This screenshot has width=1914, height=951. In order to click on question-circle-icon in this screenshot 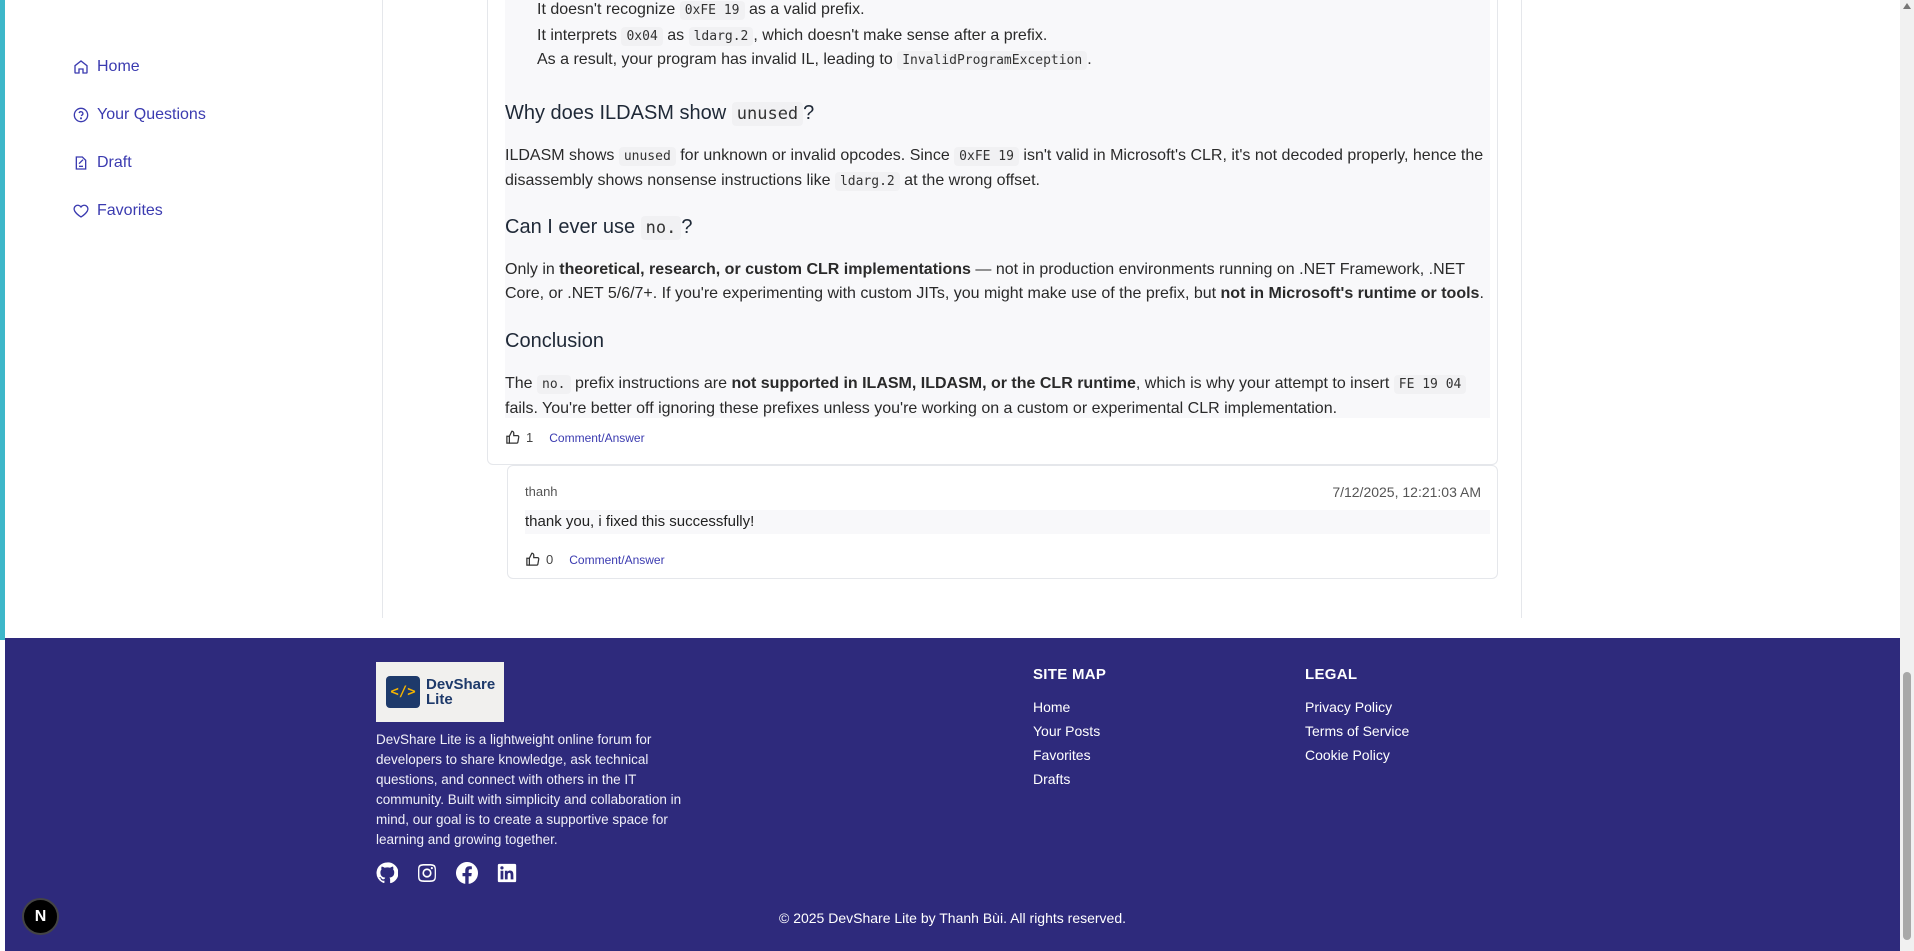, I will do `click(81, 115)`.